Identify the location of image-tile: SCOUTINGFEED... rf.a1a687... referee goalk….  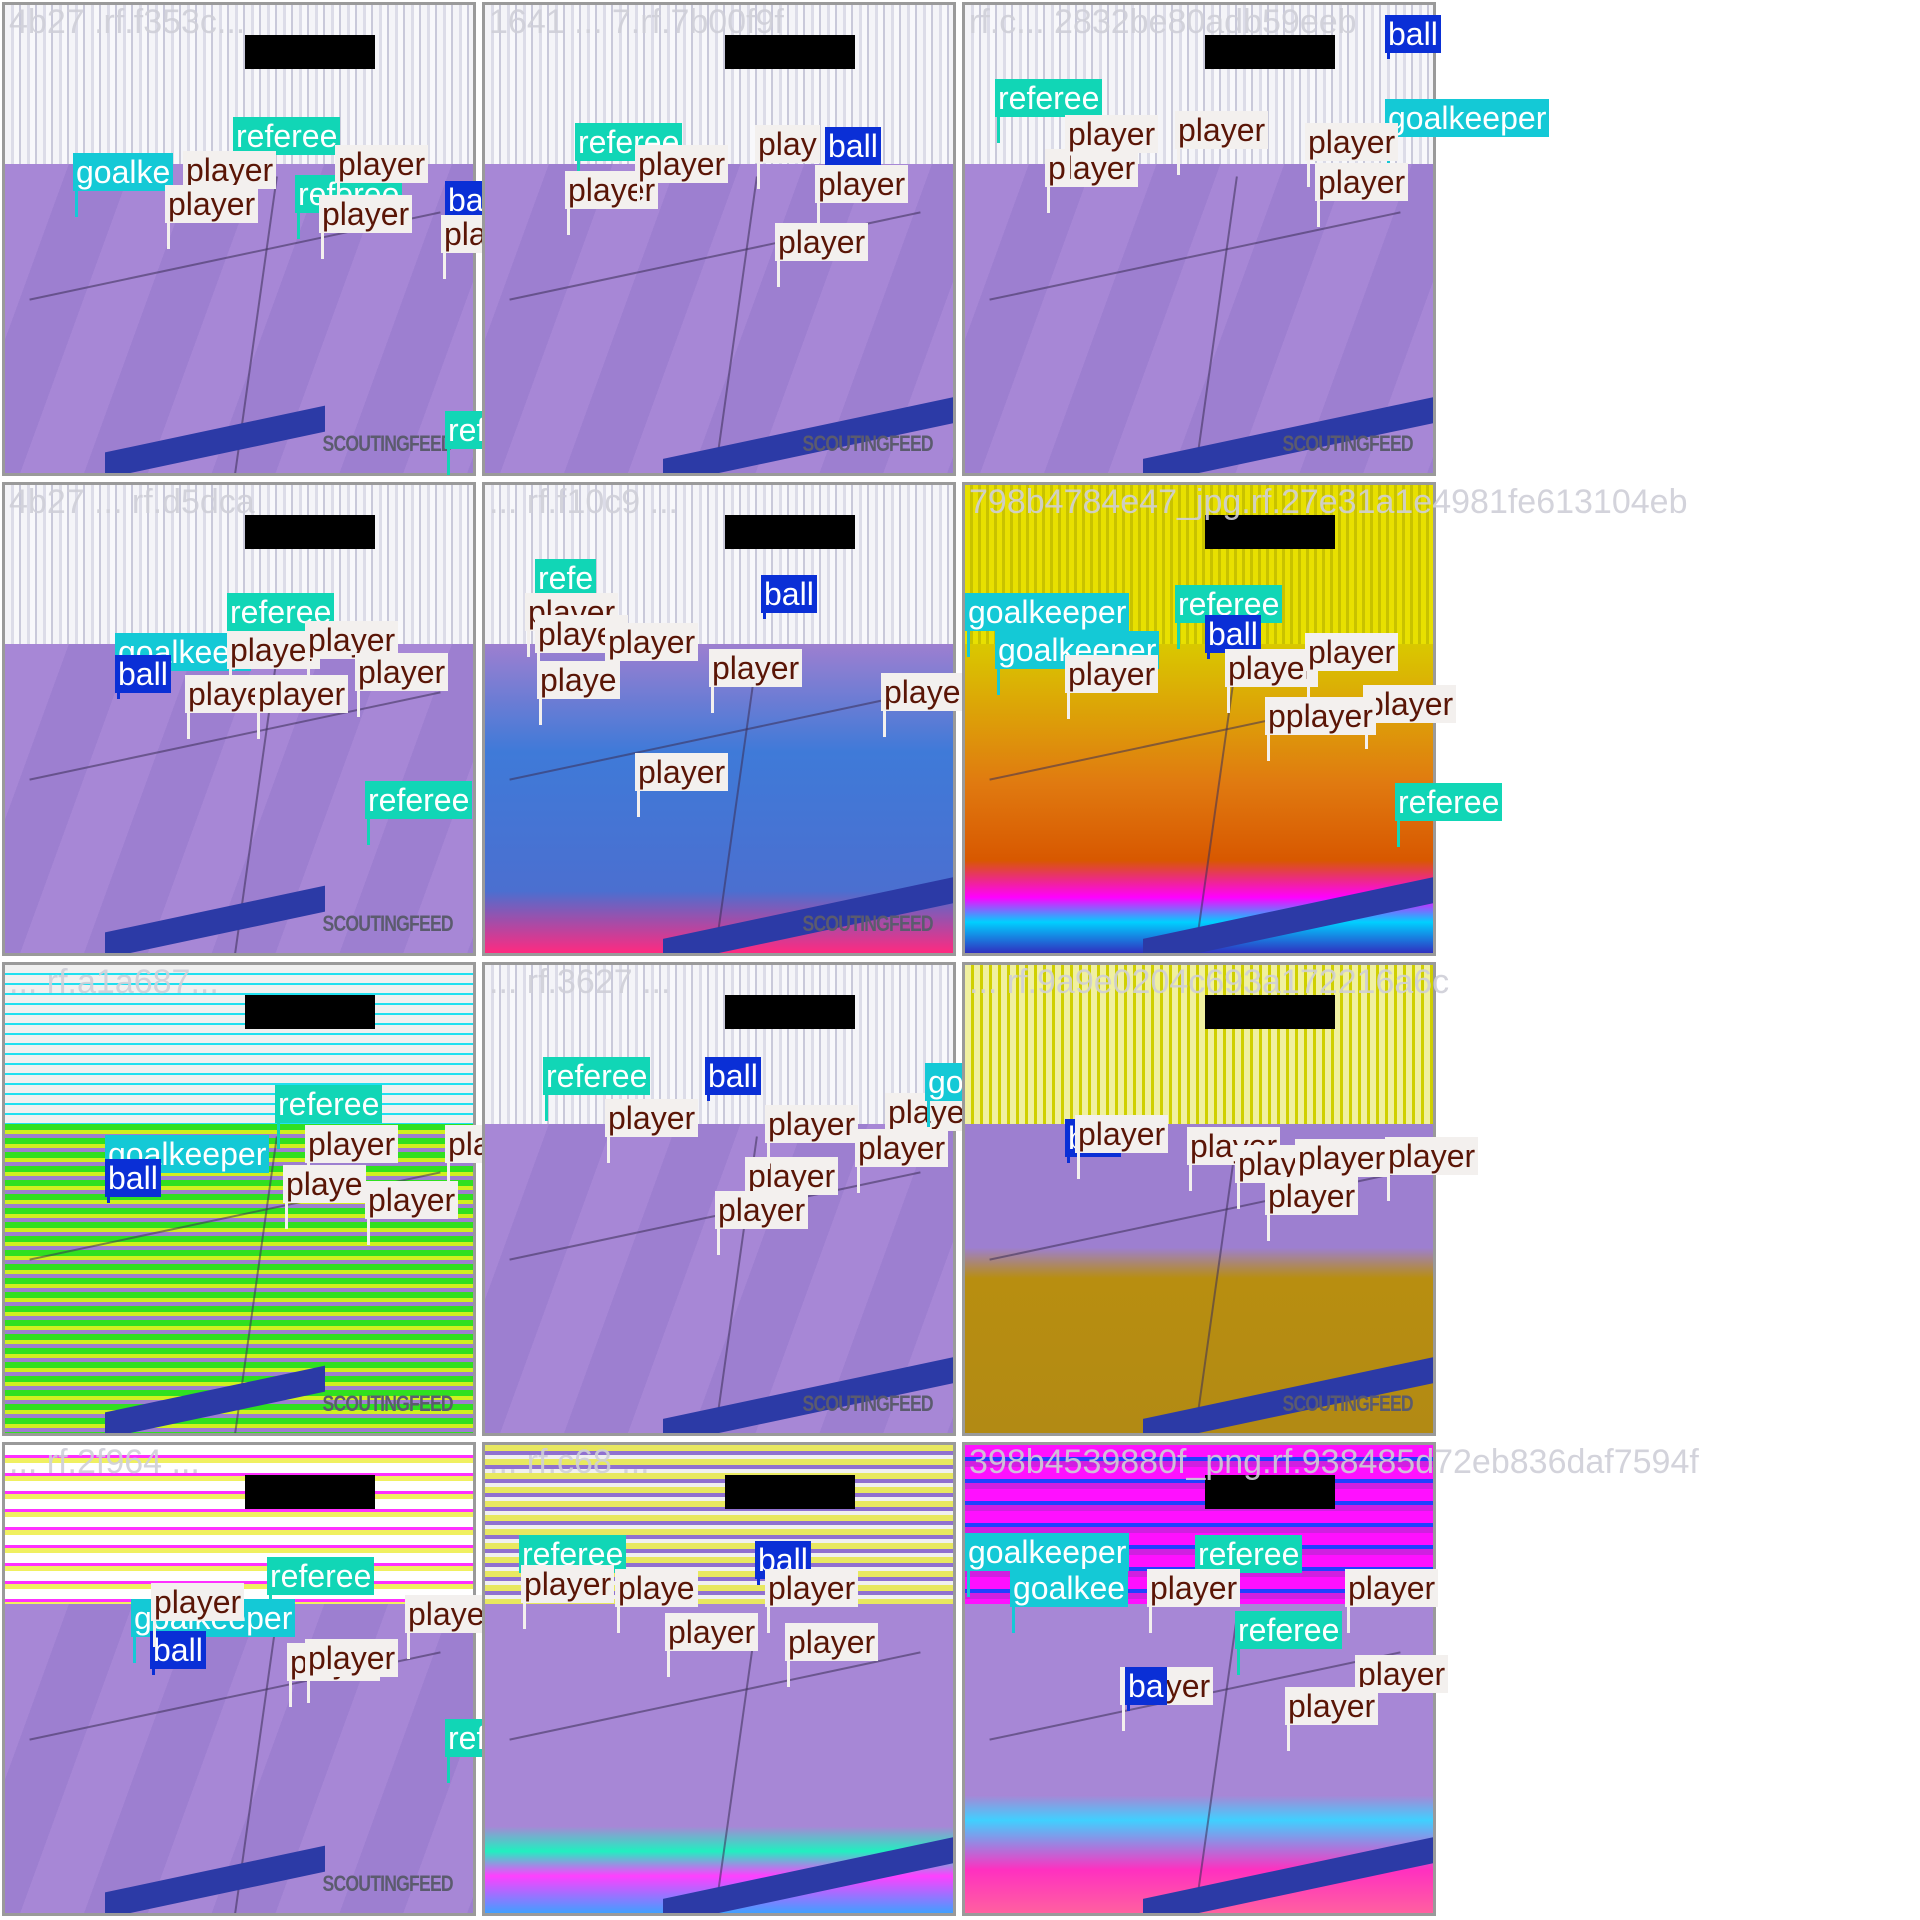
(270, 1199).